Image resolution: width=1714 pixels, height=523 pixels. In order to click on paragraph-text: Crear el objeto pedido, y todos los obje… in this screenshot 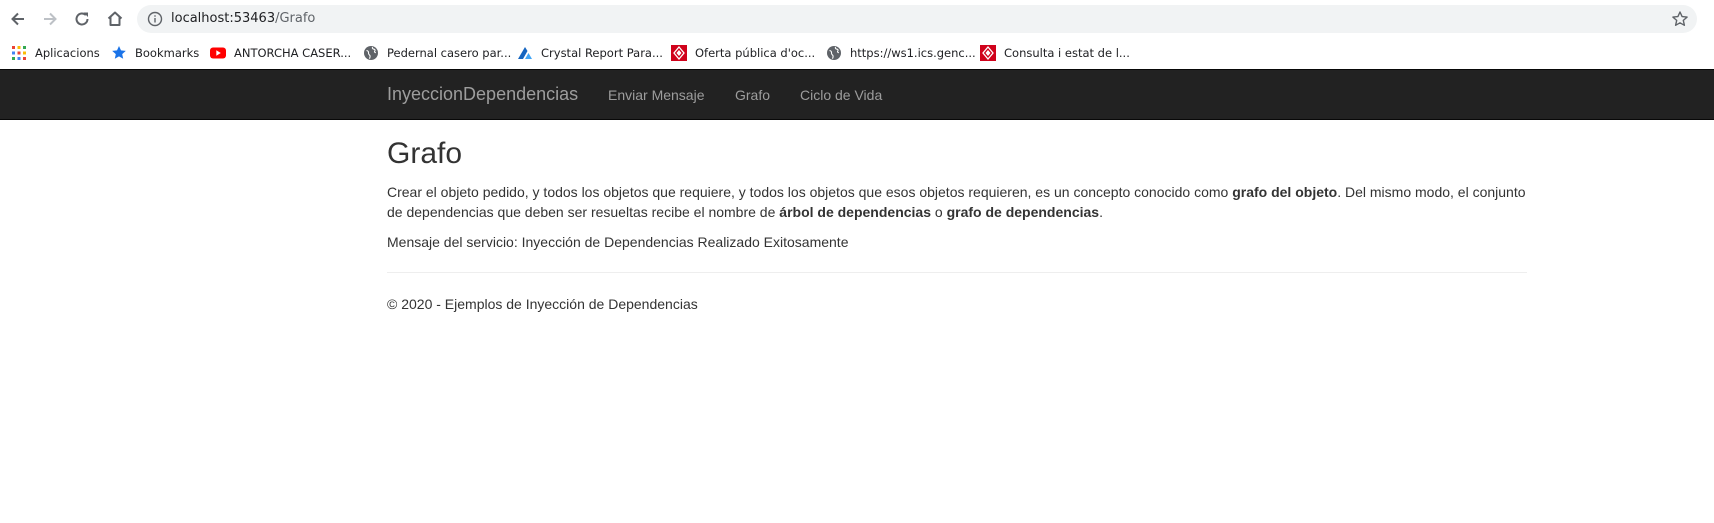, I will do `click(810, 192)`.